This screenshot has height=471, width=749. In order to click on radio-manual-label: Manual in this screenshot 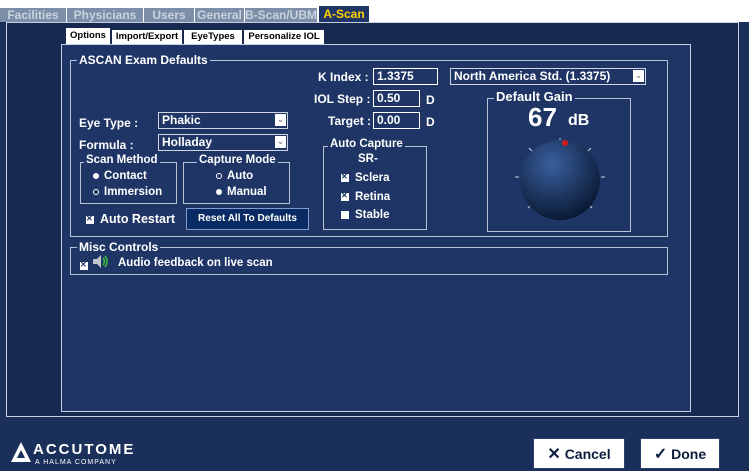, I will do `click(247, 192)`.